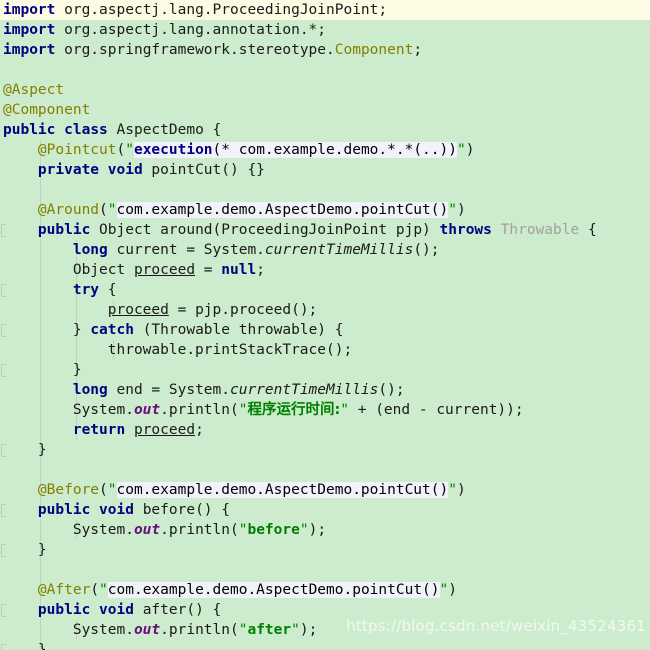  Describe the element at coordinates (465, 230) in the screenshot. I see `code-token: throws` at that location.